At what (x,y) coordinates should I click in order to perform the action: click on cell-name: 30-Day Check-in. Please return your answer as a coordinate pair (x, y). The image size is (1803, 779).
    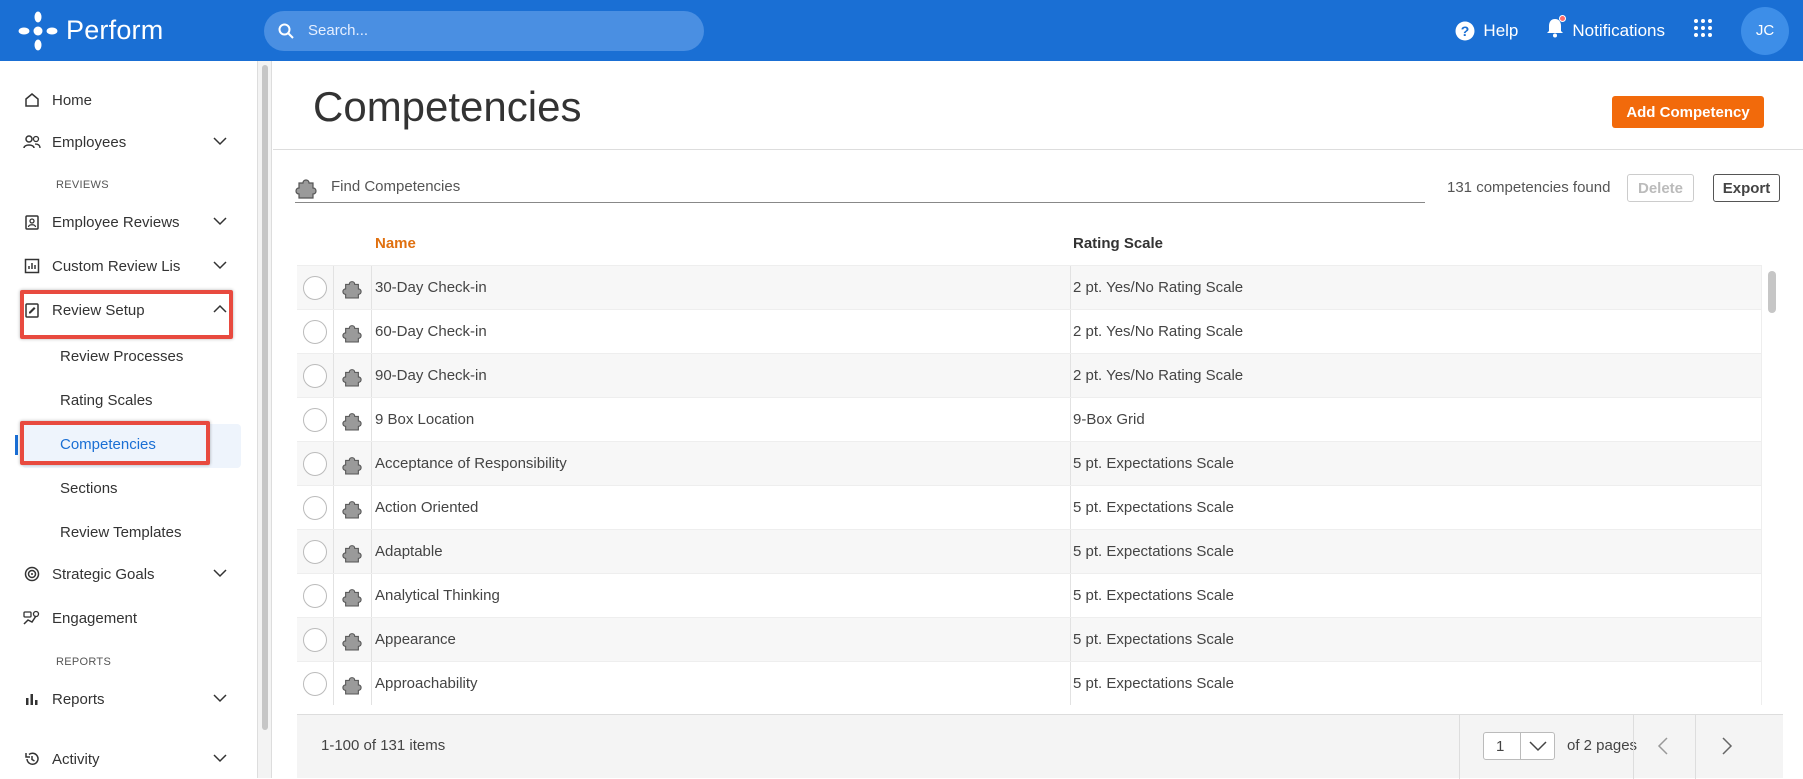
    Looking at the image, I should click on (431, 287).